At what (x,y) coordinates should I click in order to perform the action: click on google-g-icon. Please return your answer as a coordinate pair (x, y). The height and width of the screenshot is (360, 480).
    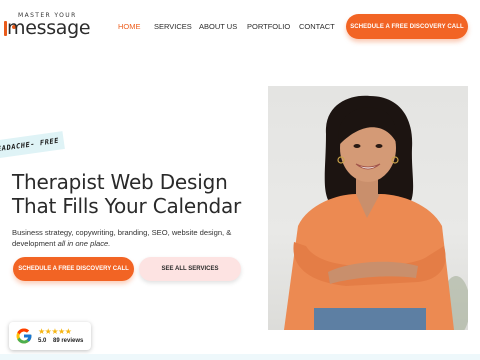
    Looking at the image, I should click on (24, 336).